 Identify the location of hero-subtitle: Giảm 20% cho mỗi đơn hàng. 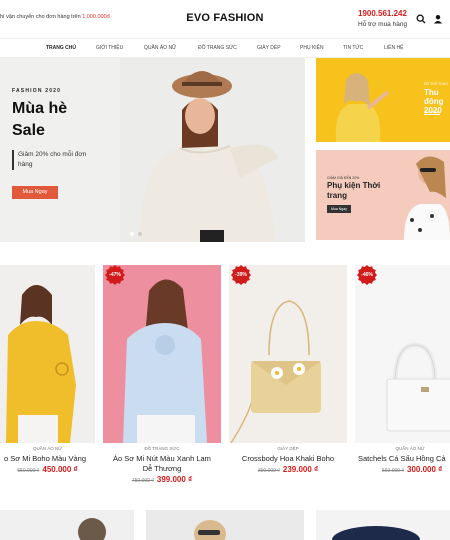
(52, 160).